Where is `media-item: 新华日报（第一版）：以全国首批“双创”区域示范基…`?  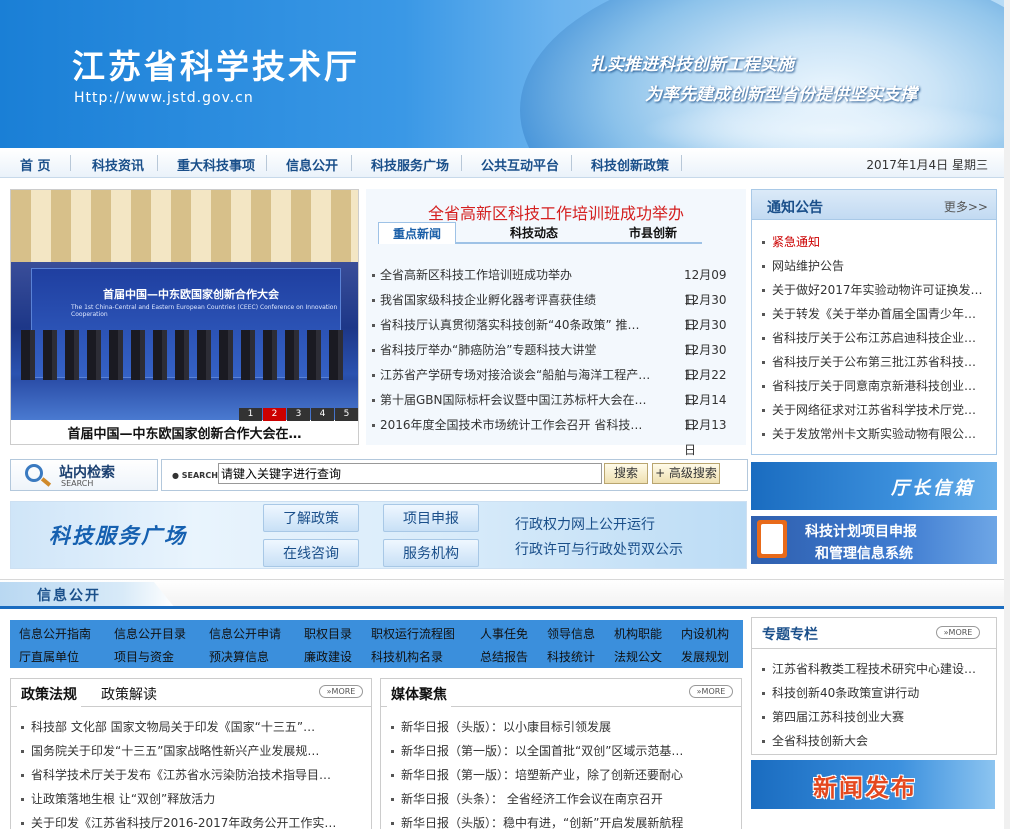
media-item: 新华日报（第一版）：以全国首批“双创”区域示范基… is located at coordinates (556, 751).